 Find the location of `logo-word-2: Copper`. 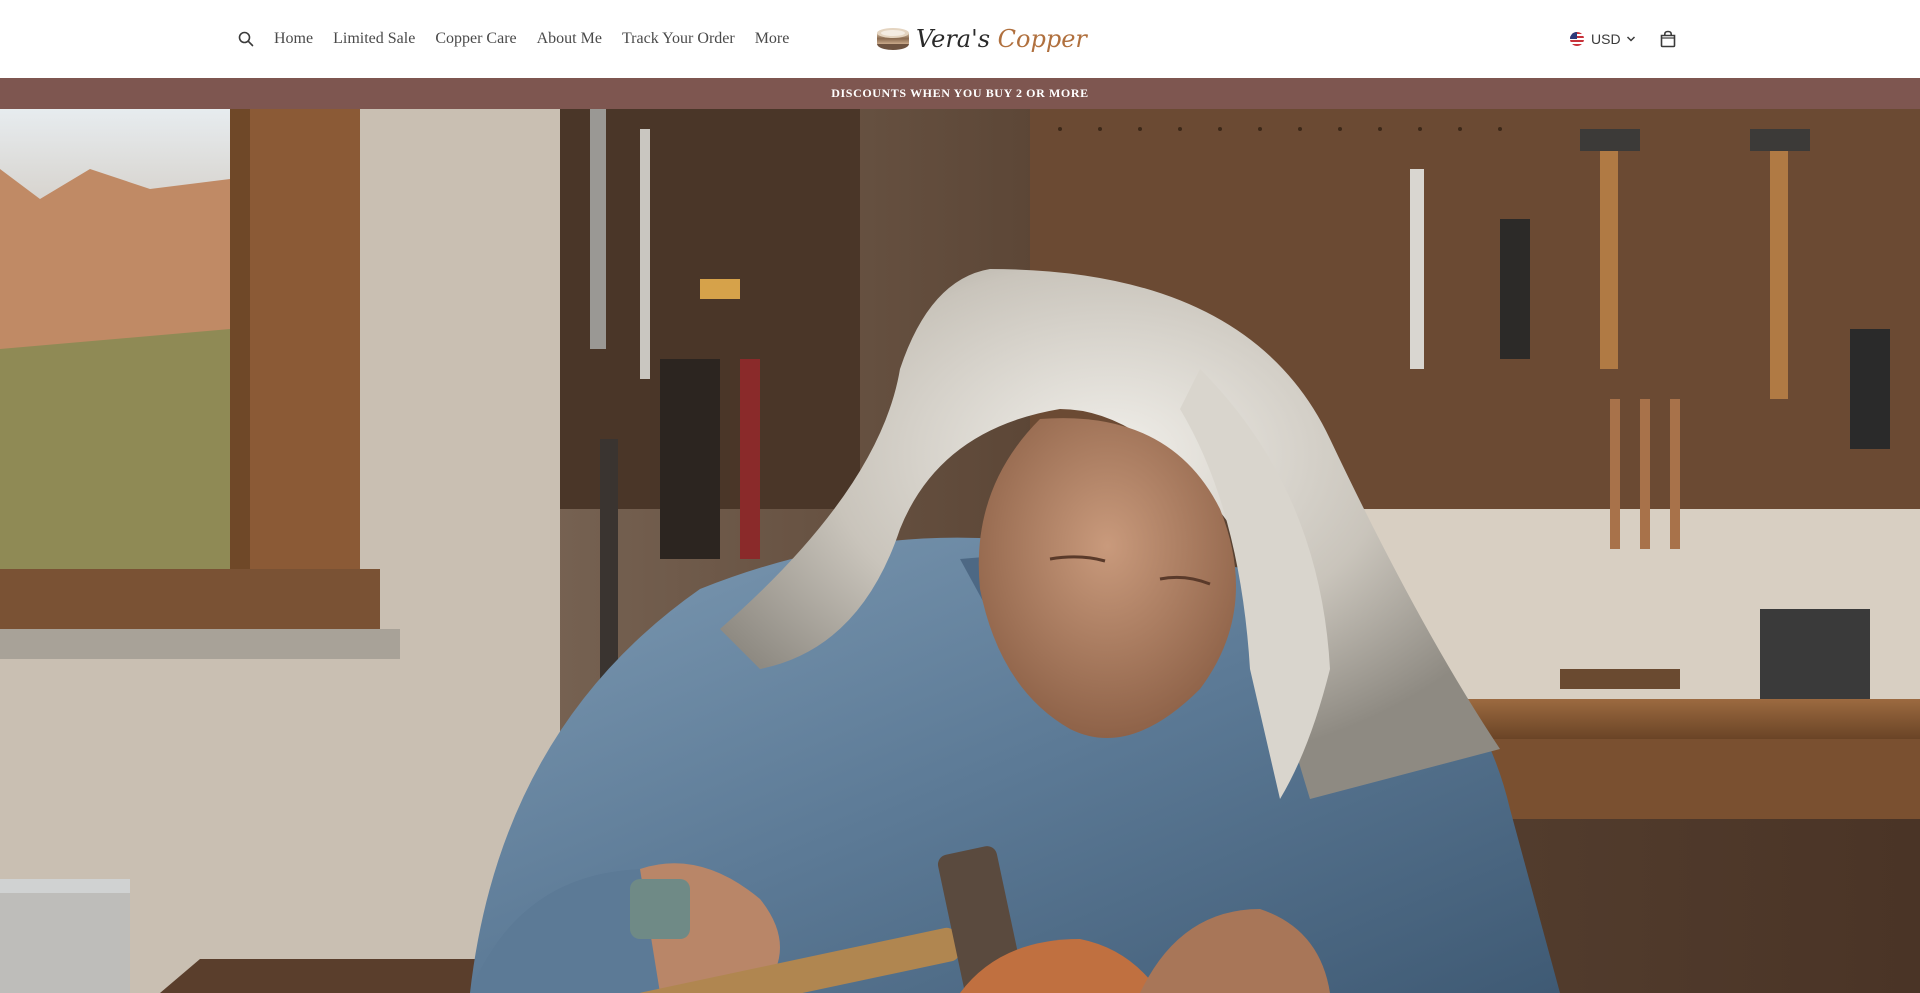

logo-word-2: Copper is located at coordinates (1042, 39).